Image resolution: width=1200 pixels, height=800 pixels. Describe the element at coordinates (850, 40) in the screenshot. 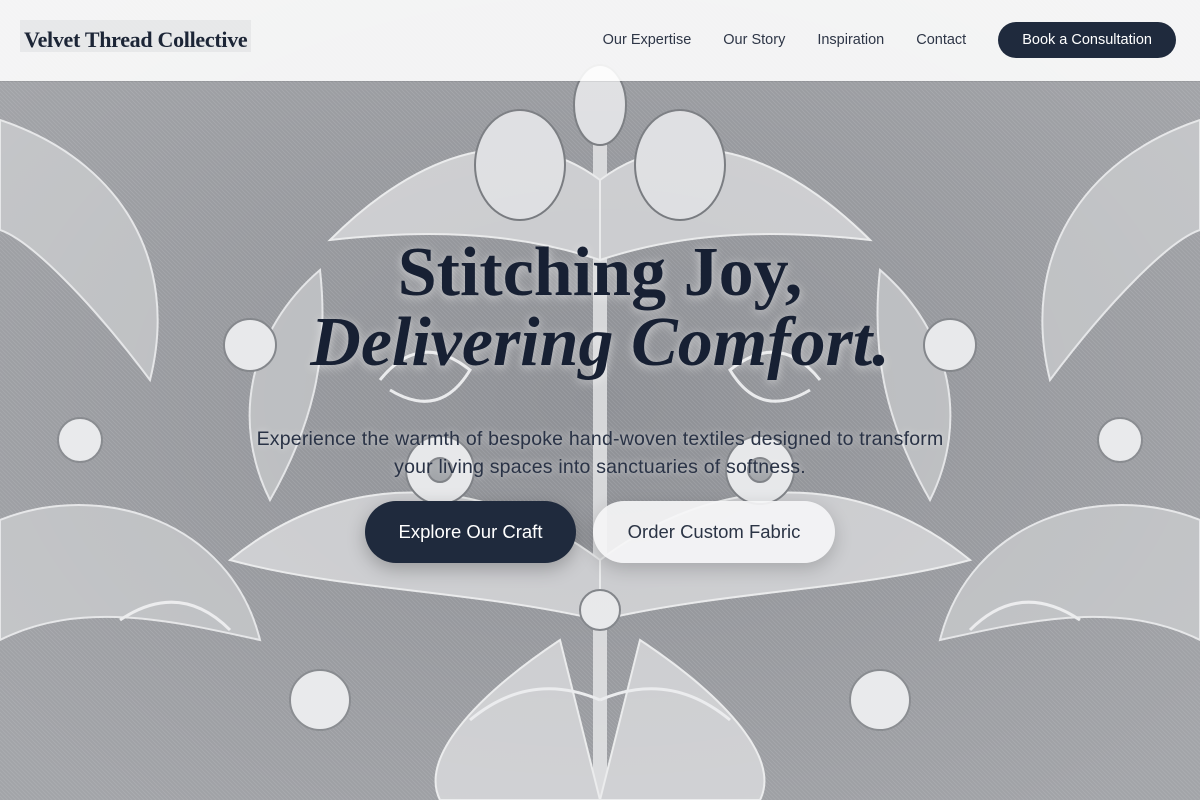

I see `nav-link-inspiration: Inspiration` at that location.